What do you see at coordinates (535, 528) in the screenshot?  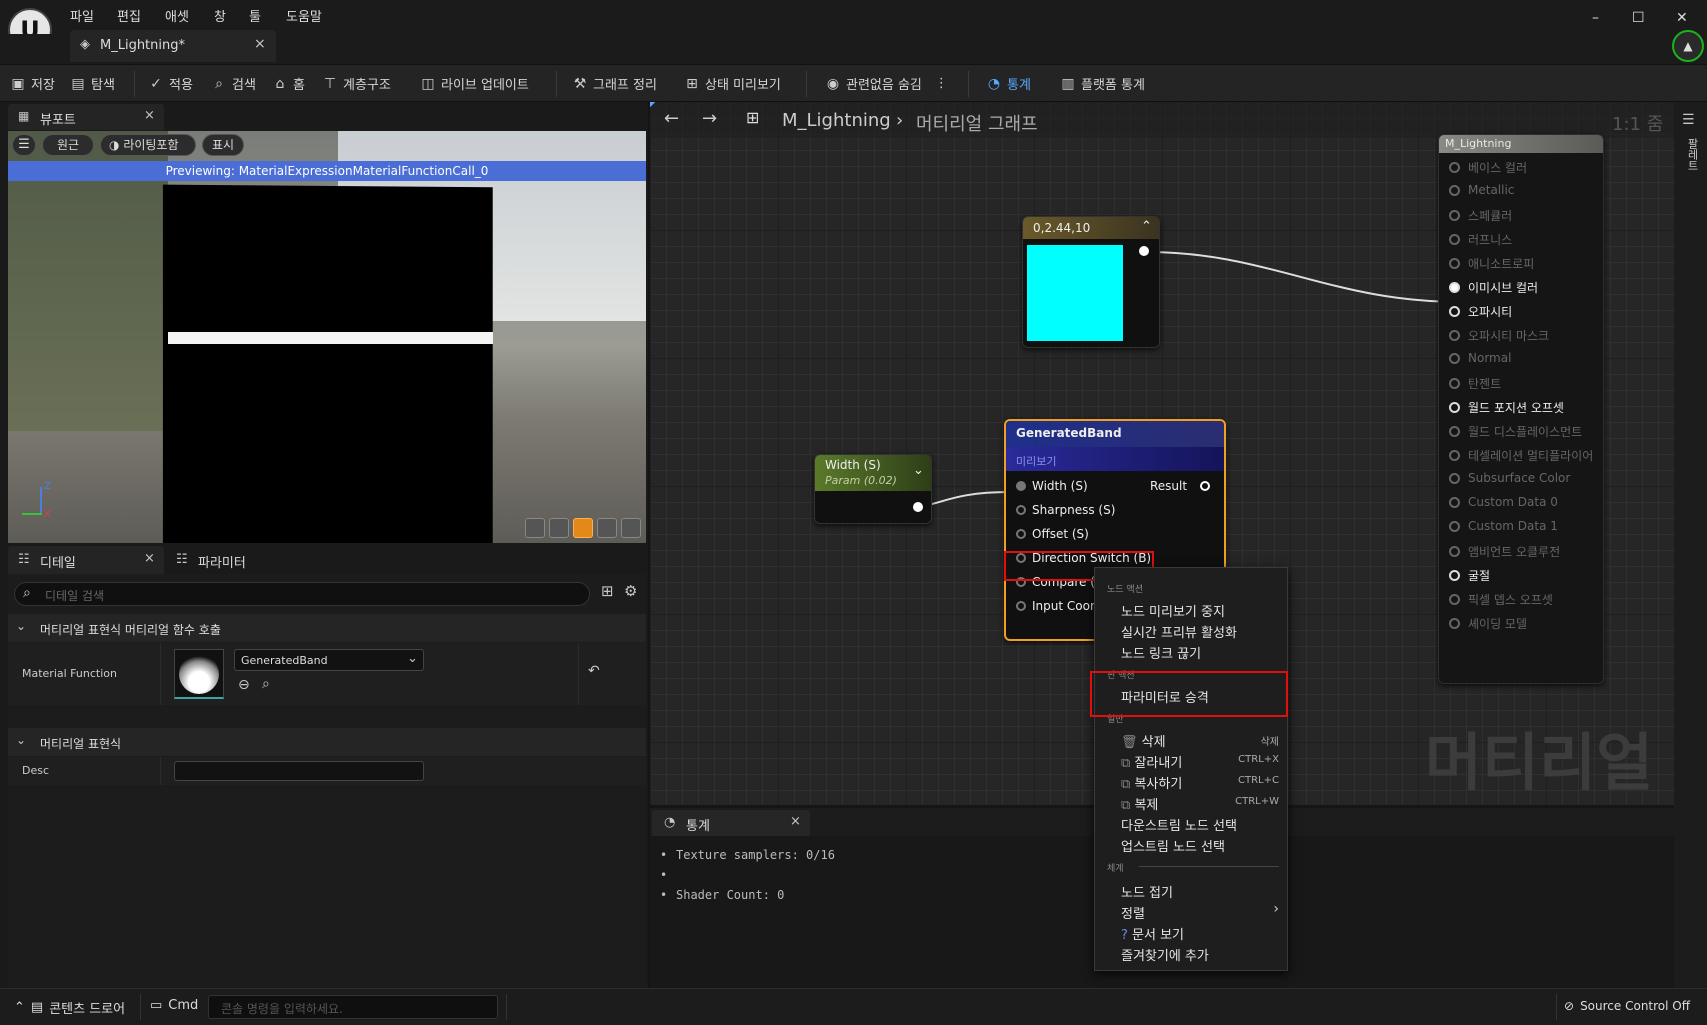 I see `cylinder-preview-icon` at bounding box center [535, 528].